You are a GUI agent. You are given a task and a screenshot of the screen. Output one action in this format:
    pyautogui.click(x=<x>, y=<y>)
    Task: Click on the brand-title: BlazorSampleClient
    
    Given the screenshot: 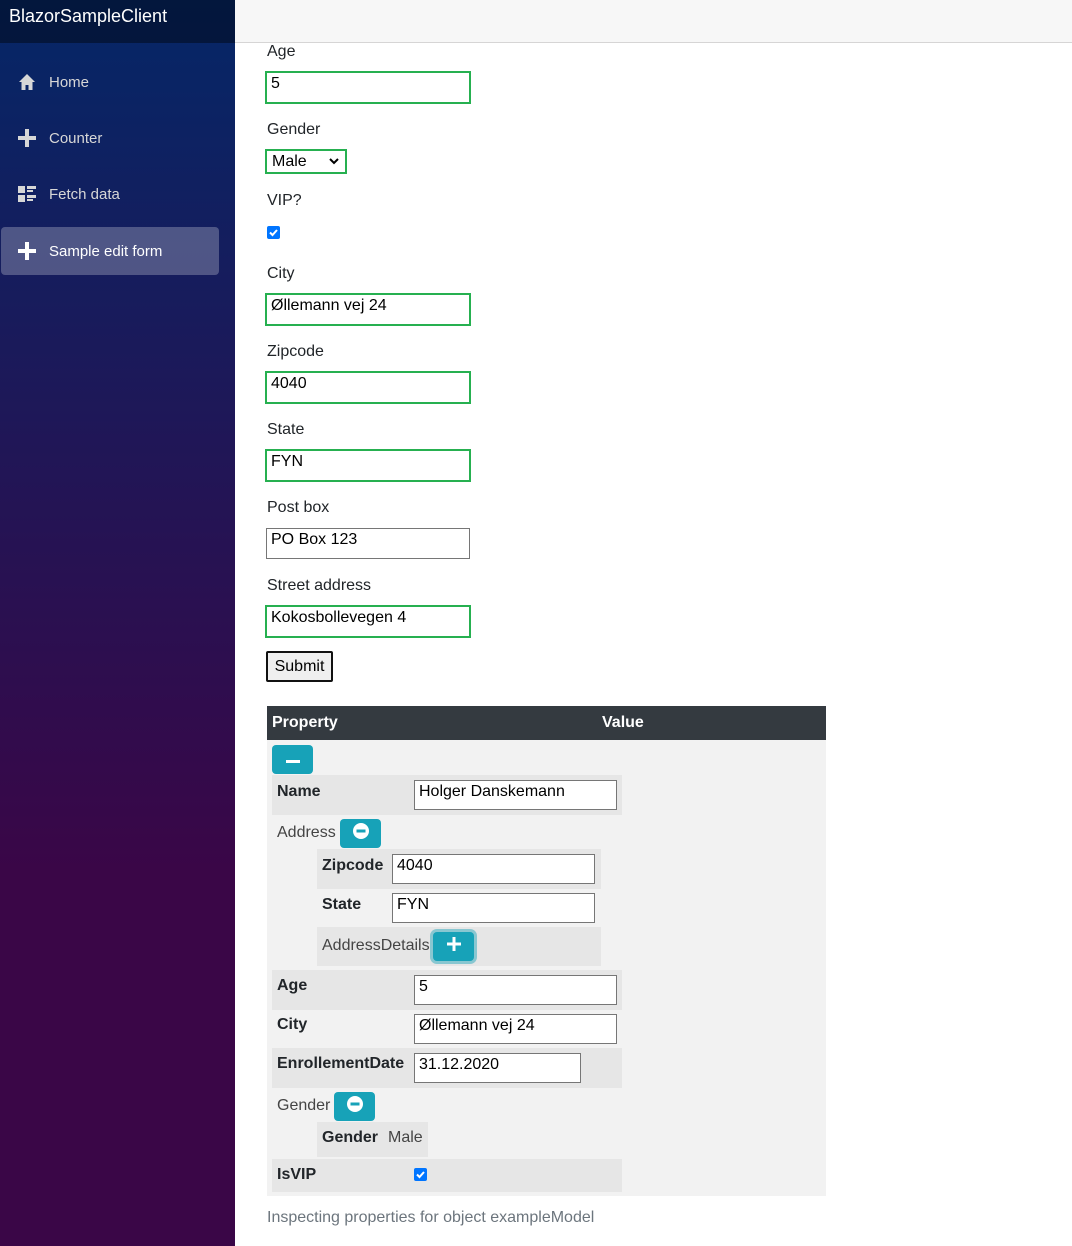 What is the action you would take?
    pyautogui.click(x=88, y=16)
    